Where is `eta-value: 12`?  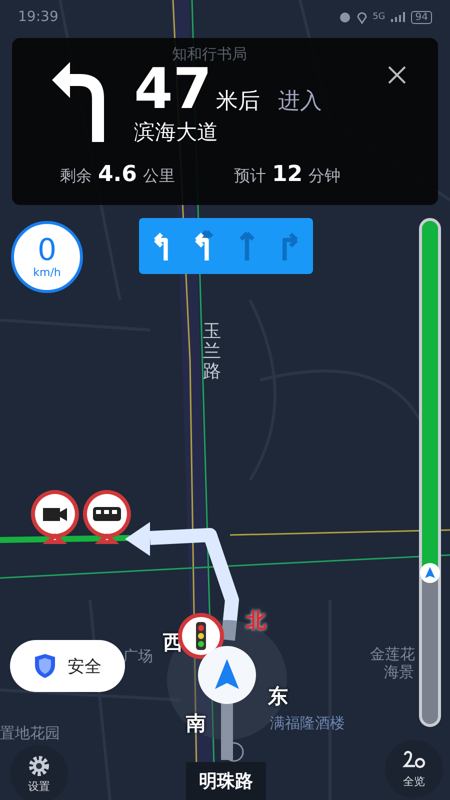
eta-value: 12 is located at coordinates (287, 174).